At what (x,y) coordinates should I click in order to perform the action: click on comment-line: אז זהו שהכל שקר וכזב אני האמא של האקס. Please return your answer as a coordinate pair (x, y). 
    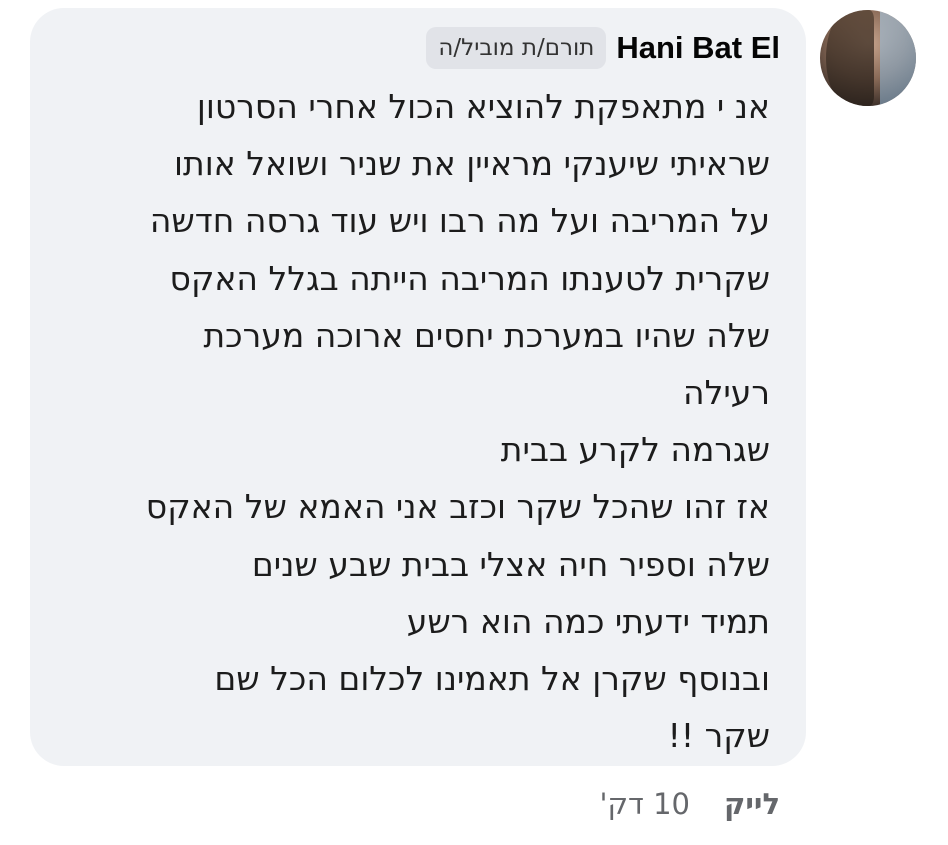
    Looking at the image, I should click on (457, 507).